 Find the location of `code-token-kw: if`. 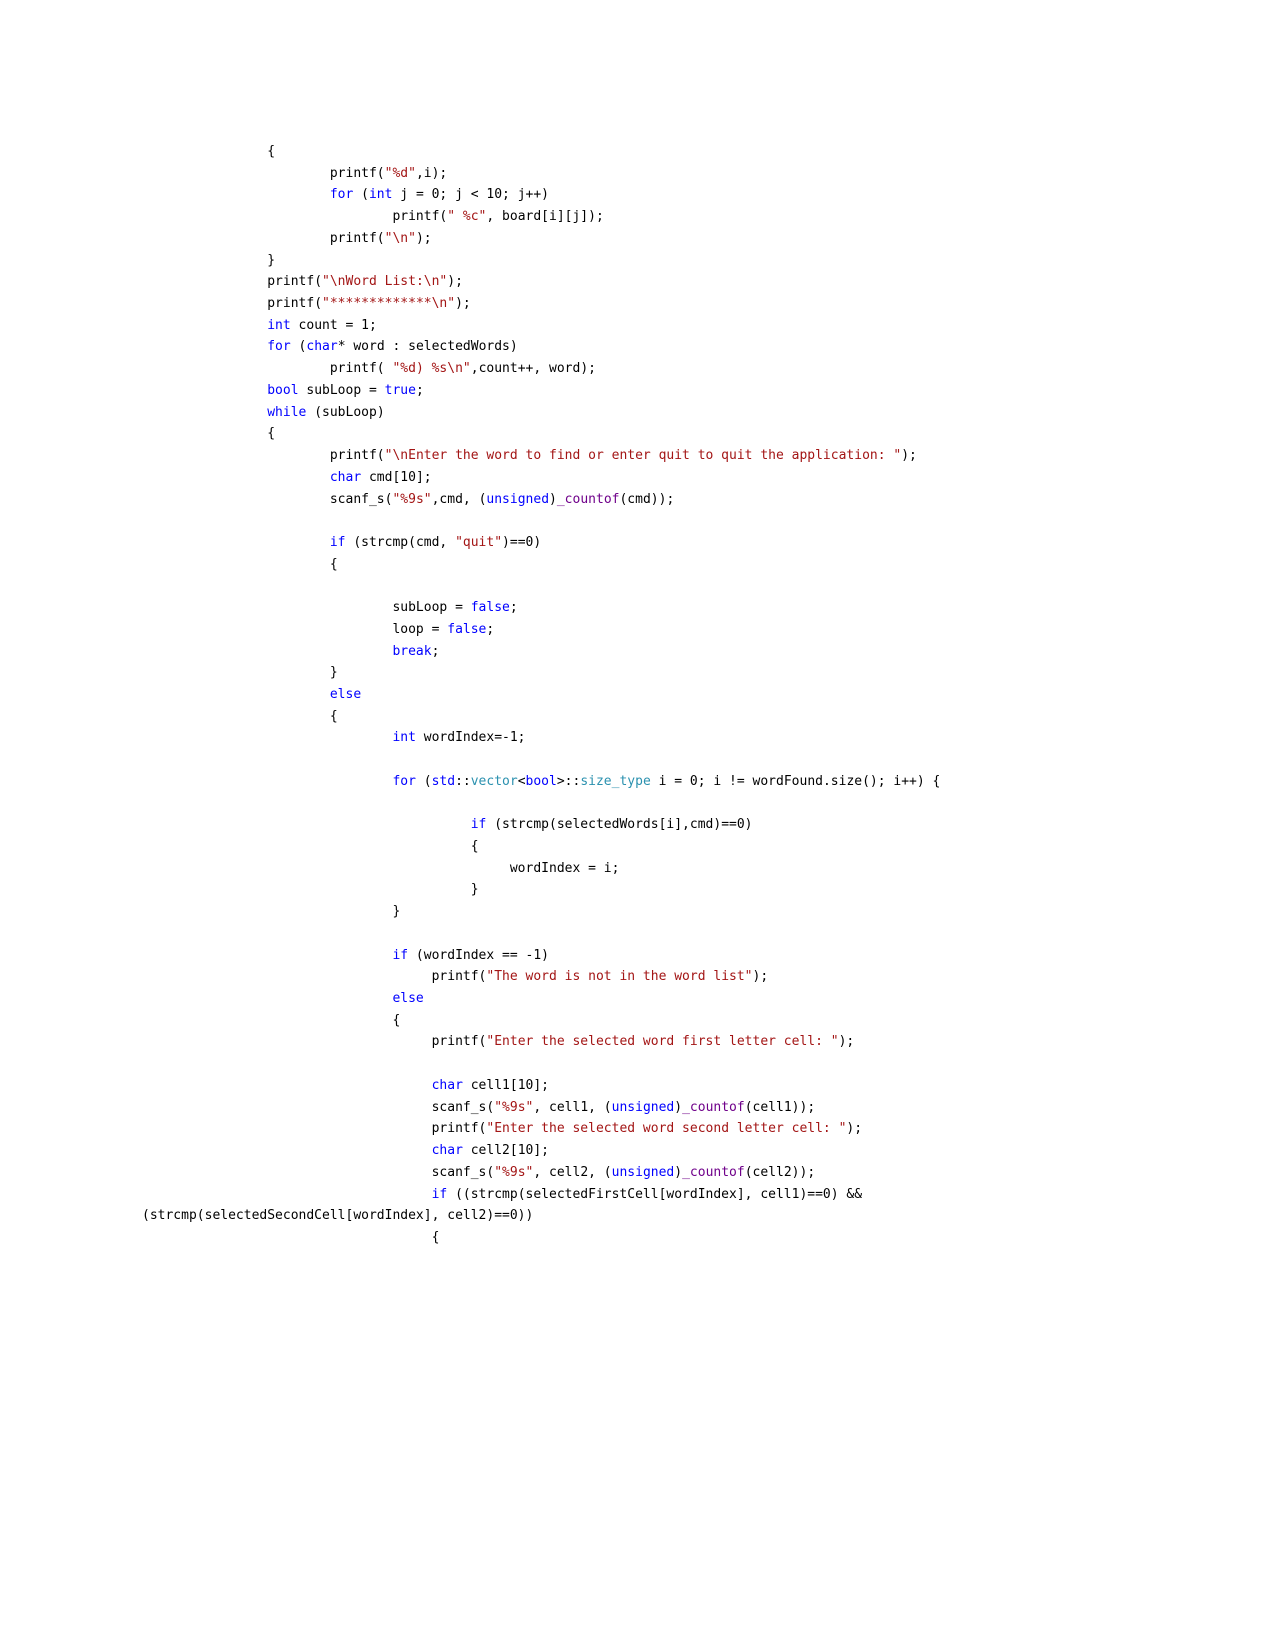

code-token-kw: if is located at coordinates (400, 955).